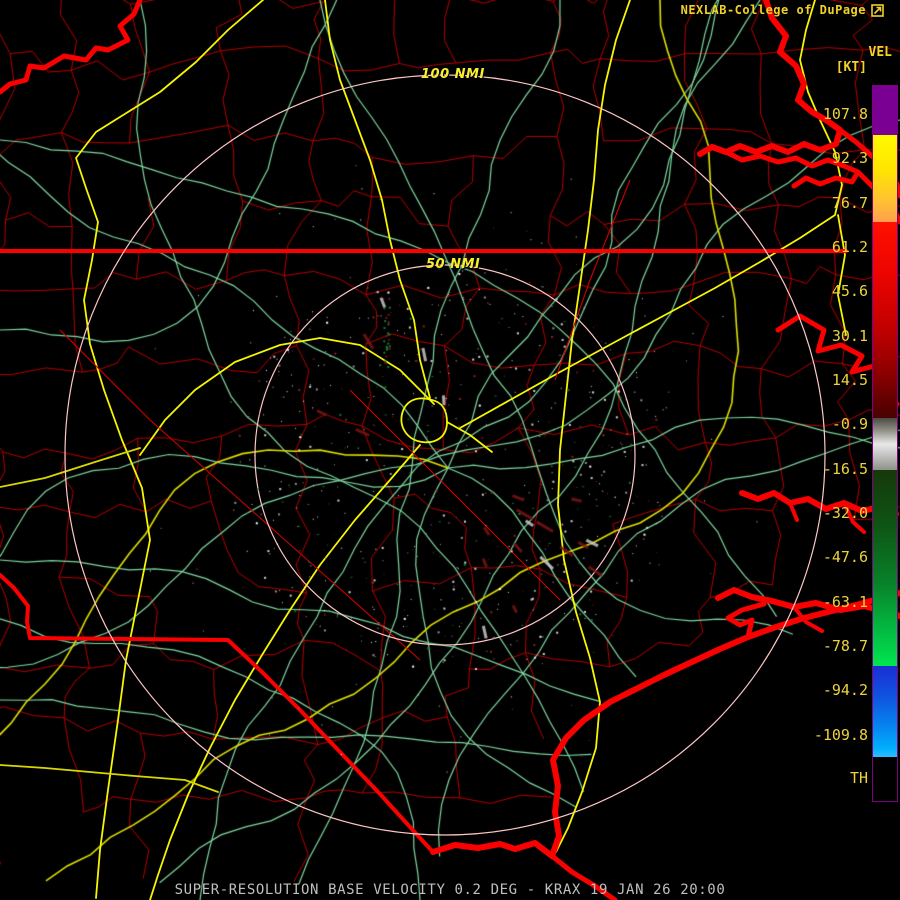 The height and width of the screenshot is (900, 900). What do you see at coordinates (885, 711) in the screenshot?
I see `colorbar-segment-blue` at bounding box center [885, 711].